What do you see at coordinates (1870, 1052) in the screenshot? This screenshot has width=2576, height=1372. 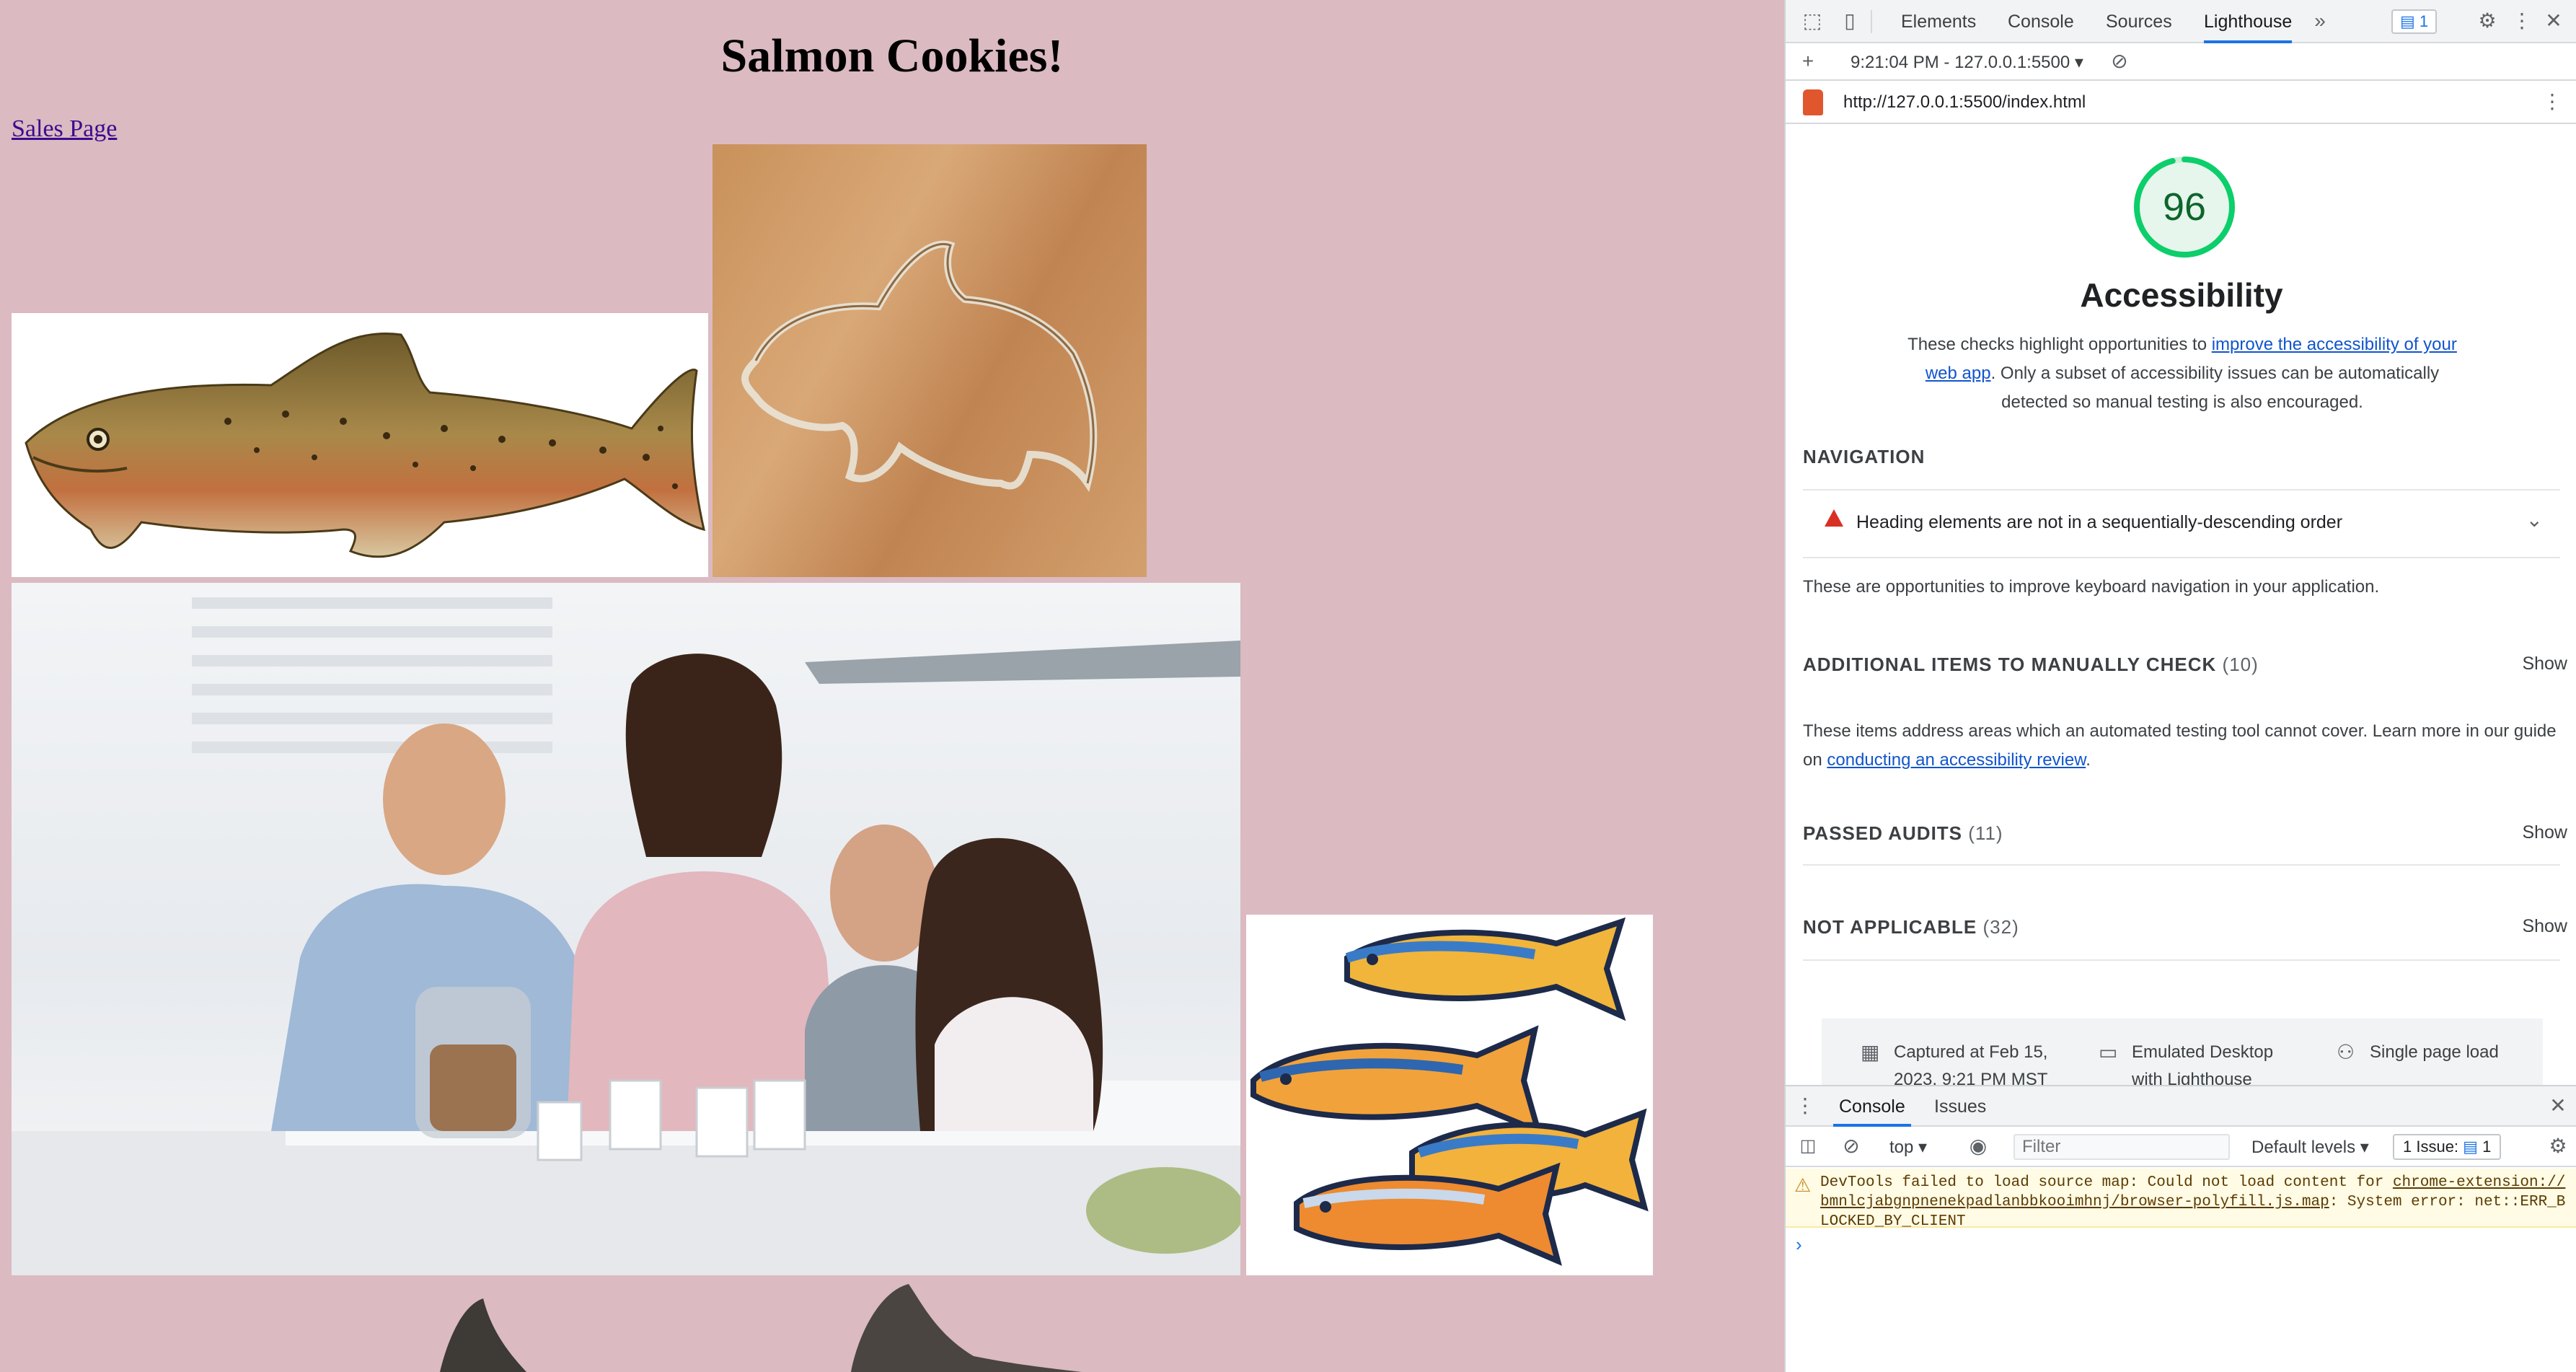 I see `calendar-icon: ▦` at bounding box center [1870, 1052].